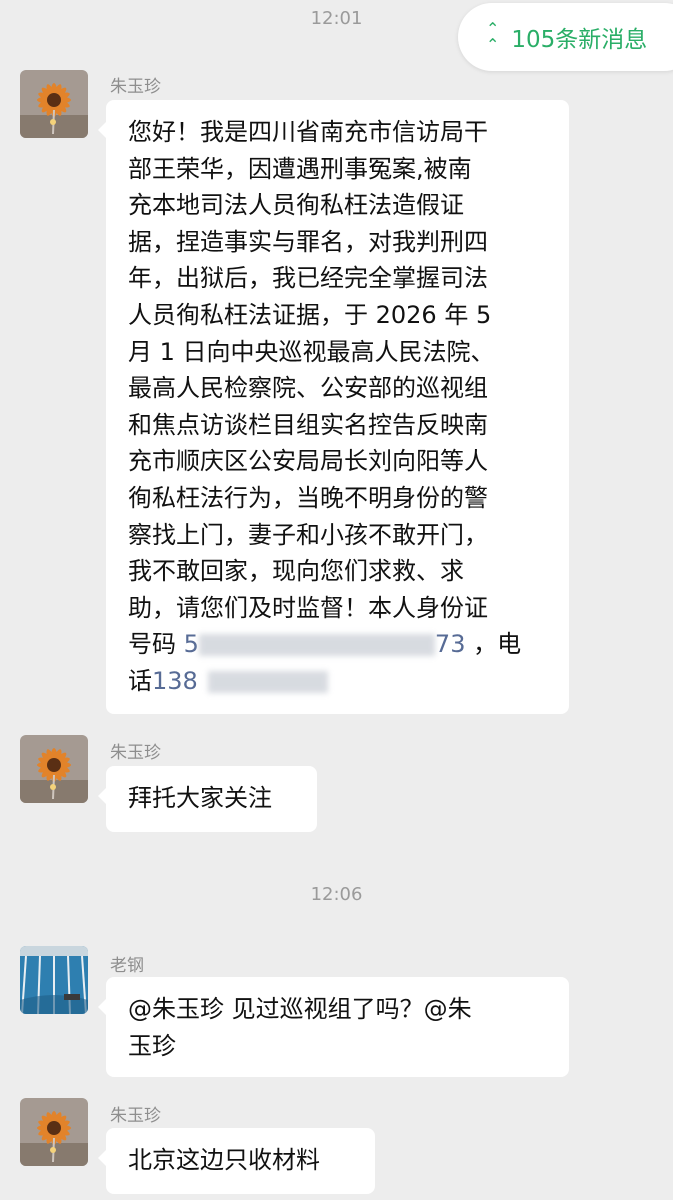 The width and height of the screenshot is (673, 1200). I want to click on new-messages-button: ⌃ ⌃ 105条新消息, so click(565, 37).